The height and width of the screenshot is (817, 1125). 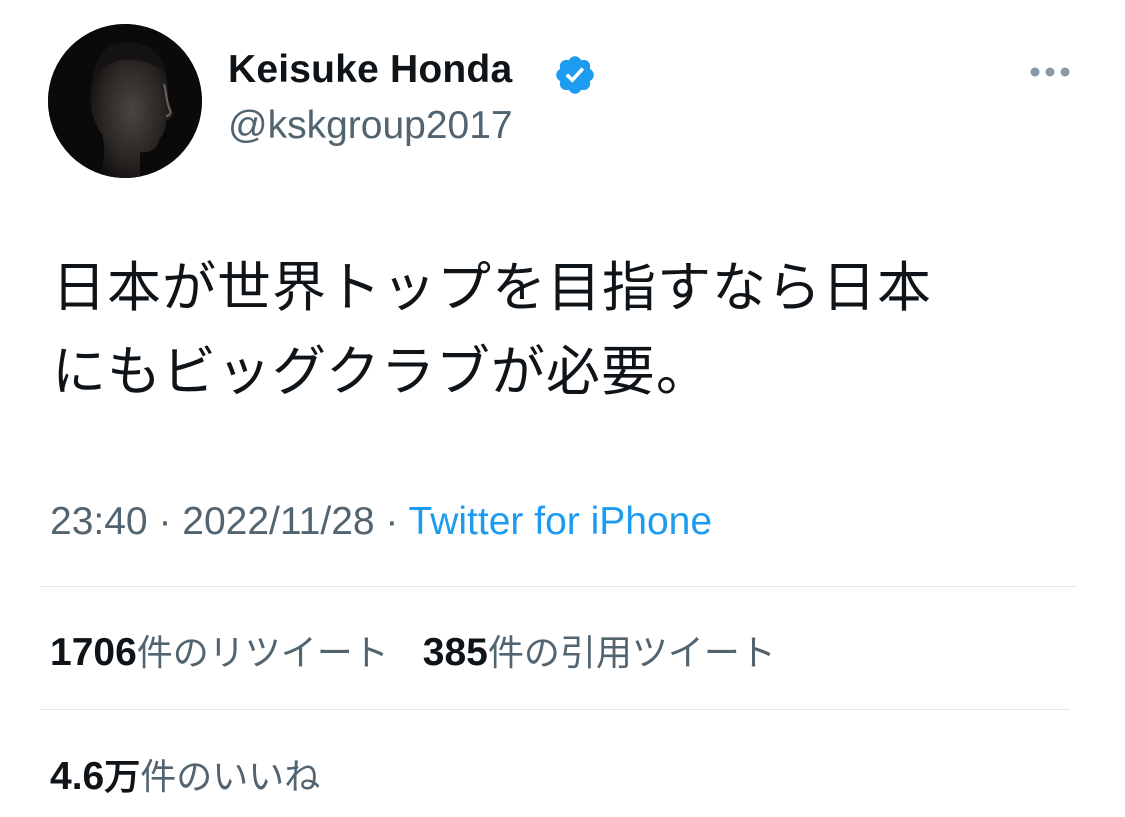 I want to click on avatar-photo, so click(x=125, y=101).